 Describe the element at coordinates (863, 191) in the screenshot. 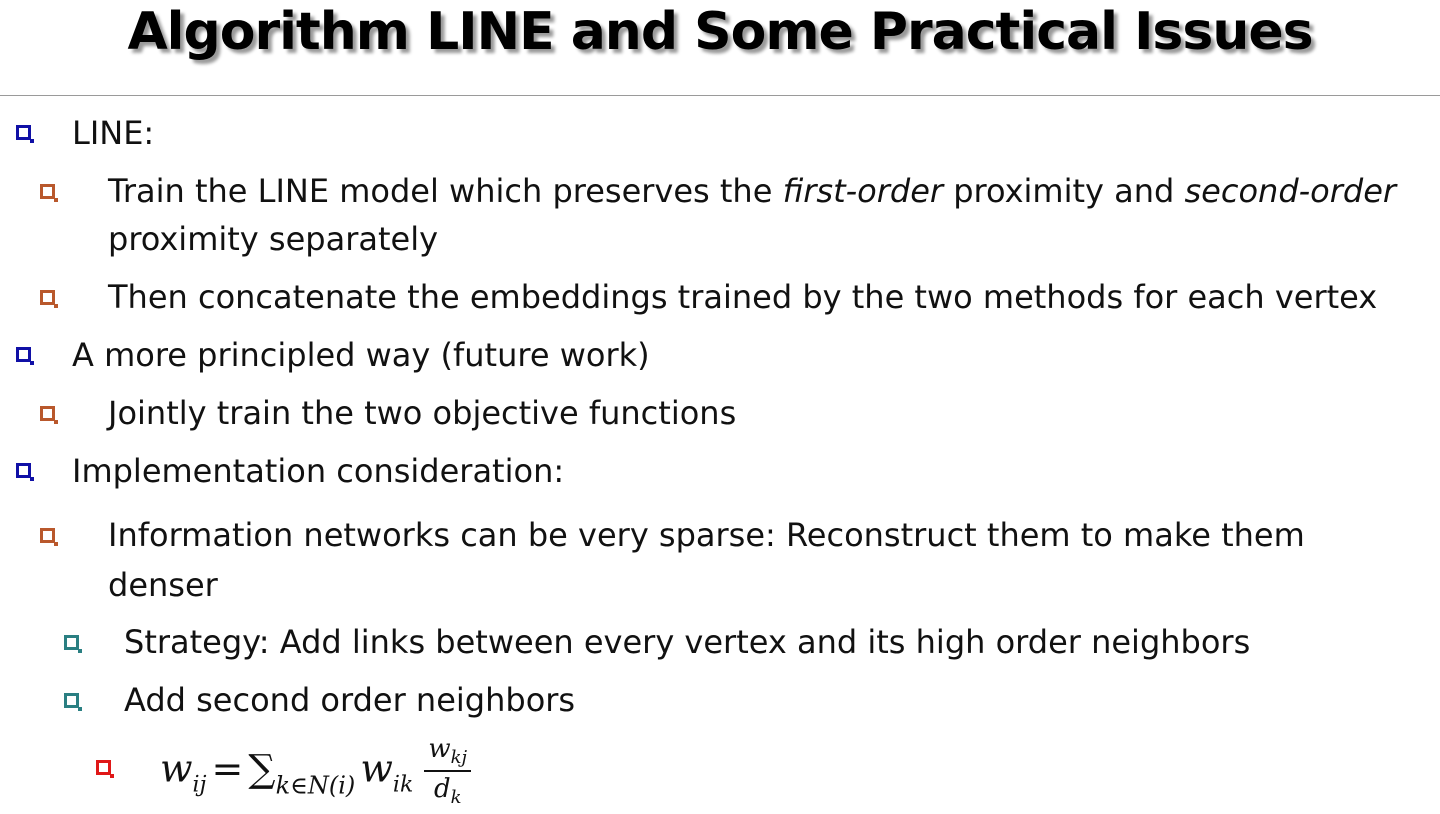

I see `first-order-term: first-order` at that location.